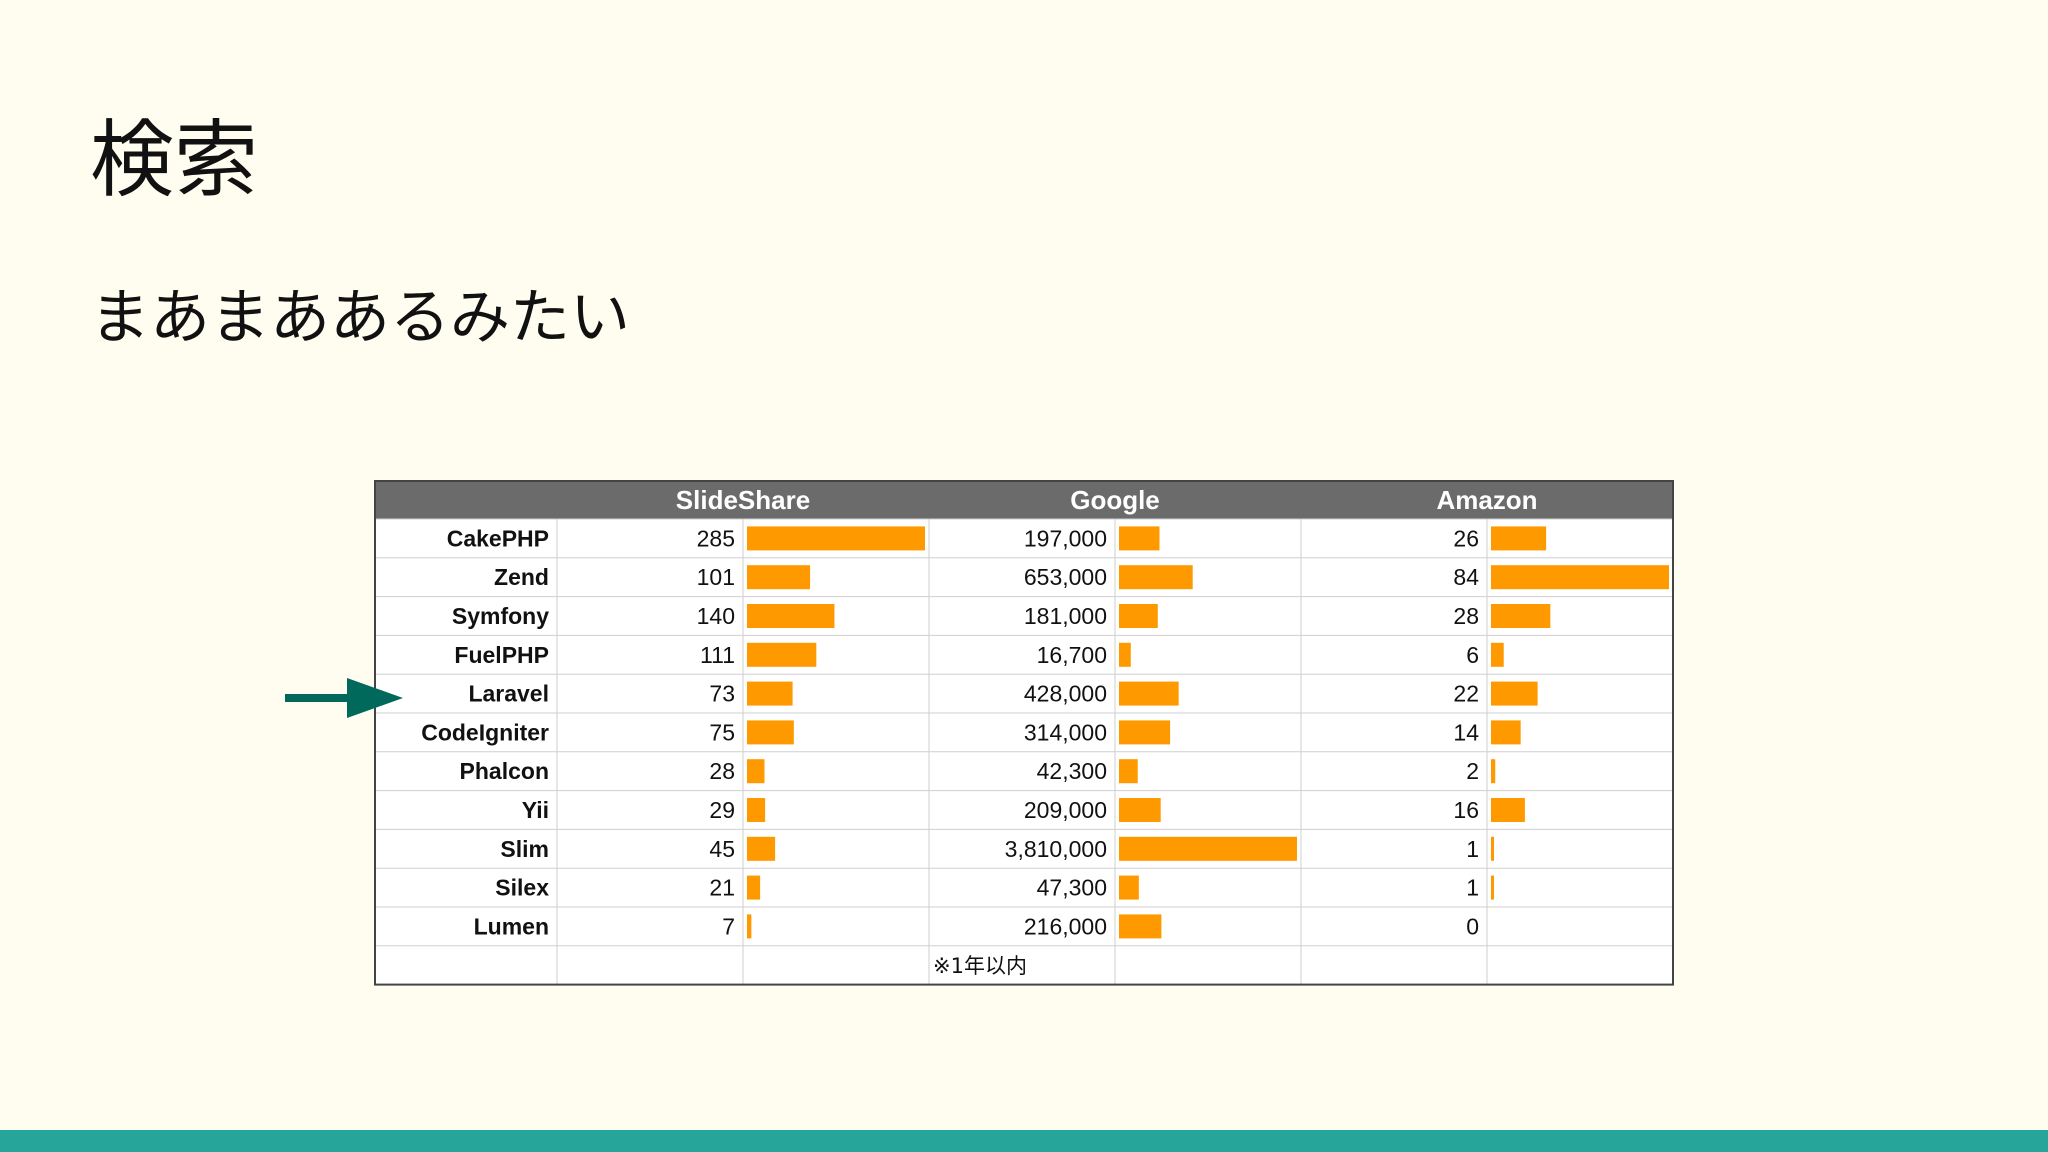 The height and width of the screenshot is (1152, 2048). I want to click on value-google: 197,000, so click(1065, 538).